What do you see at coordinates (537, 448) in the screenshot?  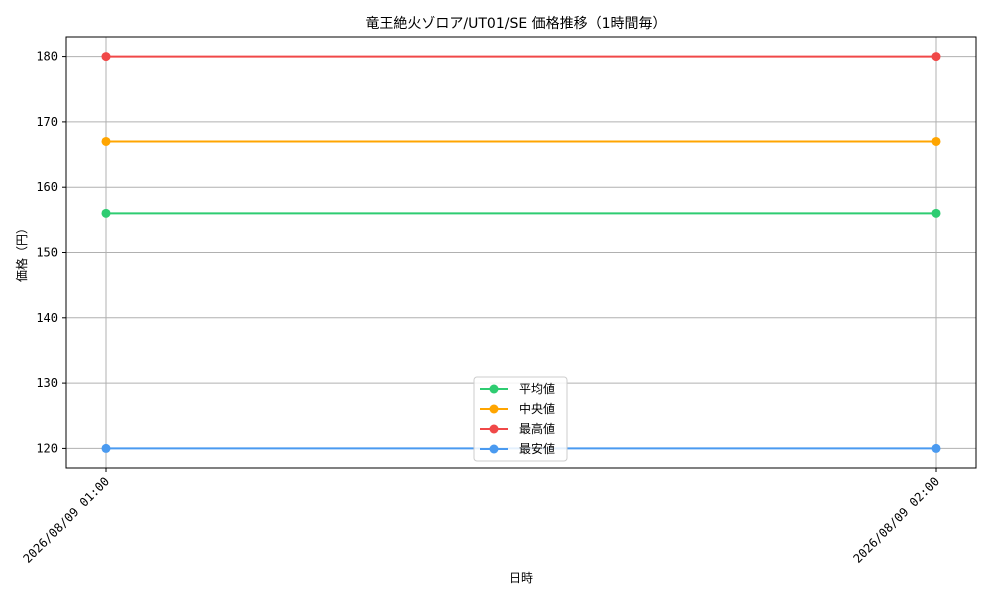 I see `legend-label: 最安値` at bounding box center [537, 448].